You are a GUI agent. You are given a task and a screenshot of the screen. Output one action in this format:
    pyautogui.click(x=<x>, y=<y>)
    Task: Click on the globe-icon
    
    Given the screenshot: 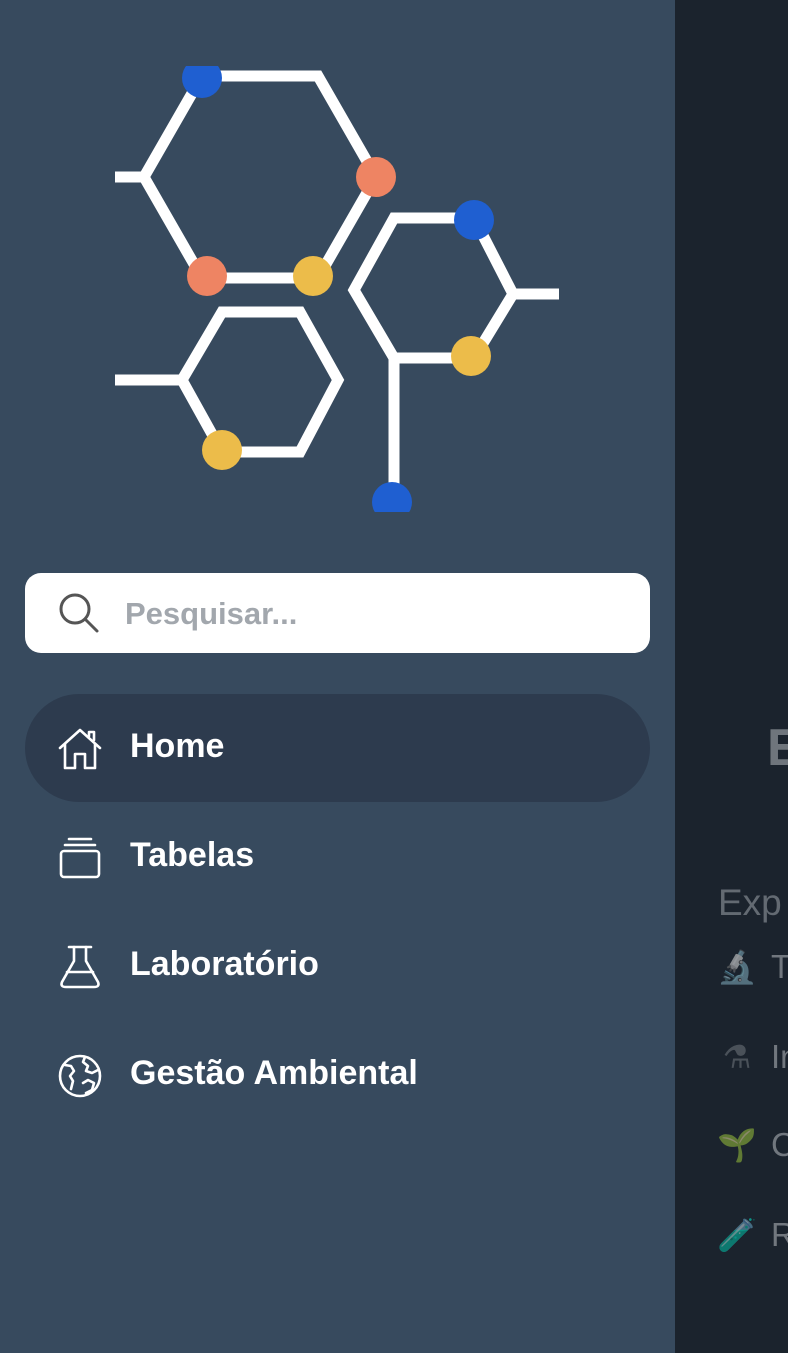 What is the action you would take?
    pyautogui.click(x=80, y=1076)
    